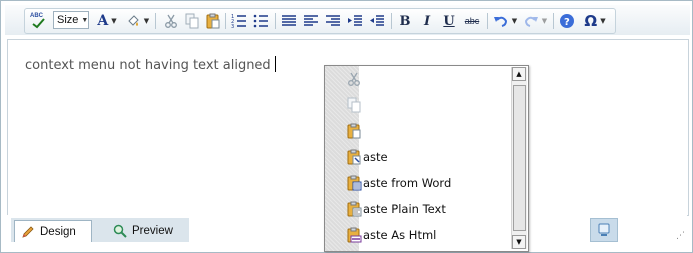 The width and height of the screenshot is (693, 253). I want to click on align-right-icon, so click(333, 20).